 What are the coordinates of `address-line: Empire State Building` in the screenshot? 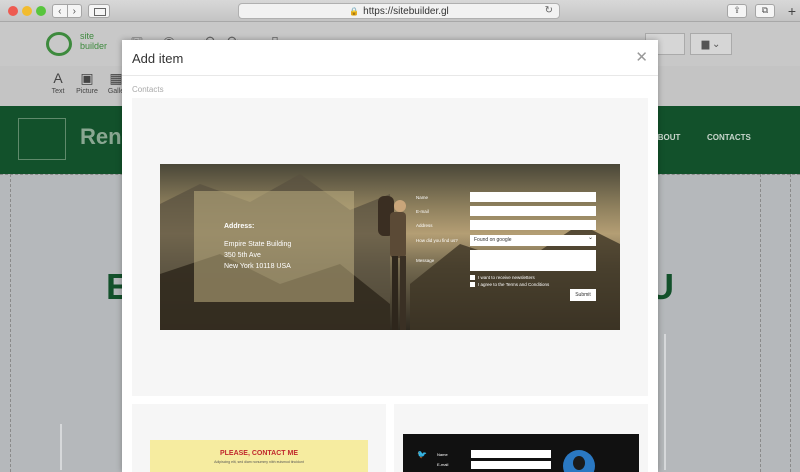 It's located at (258, 244).